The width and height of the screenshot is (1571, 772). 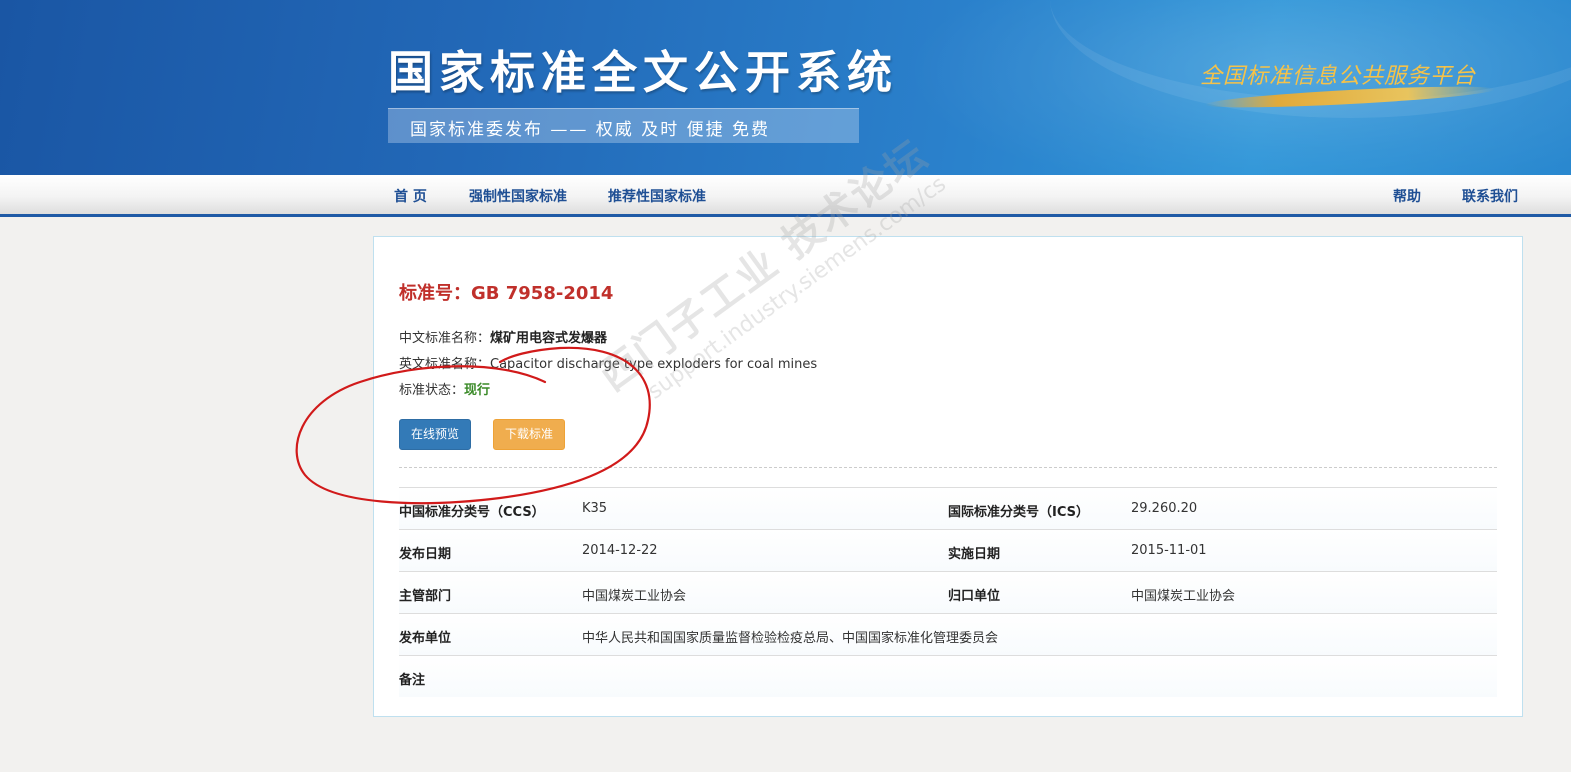 I want to click on main-nav: 首 页 强制性国家标准 推荐性国家标准 帮助 联系我们, so click(x=785, y=196).